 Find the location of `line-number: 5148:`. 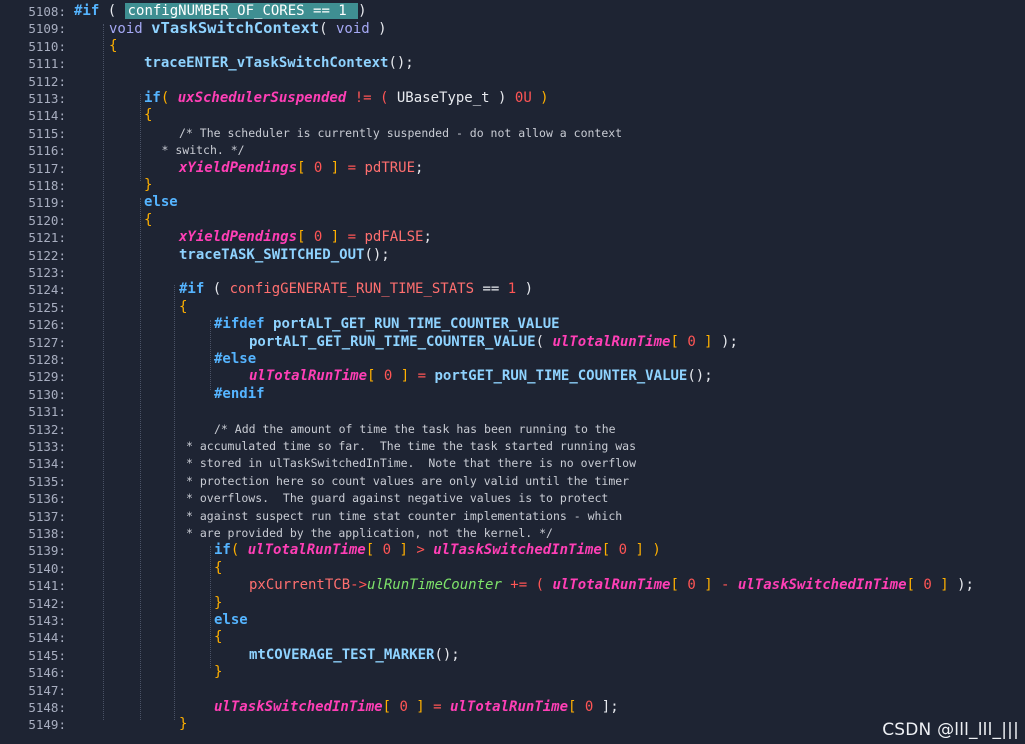

line-number: 5148: is located at coordinates (47, 707).